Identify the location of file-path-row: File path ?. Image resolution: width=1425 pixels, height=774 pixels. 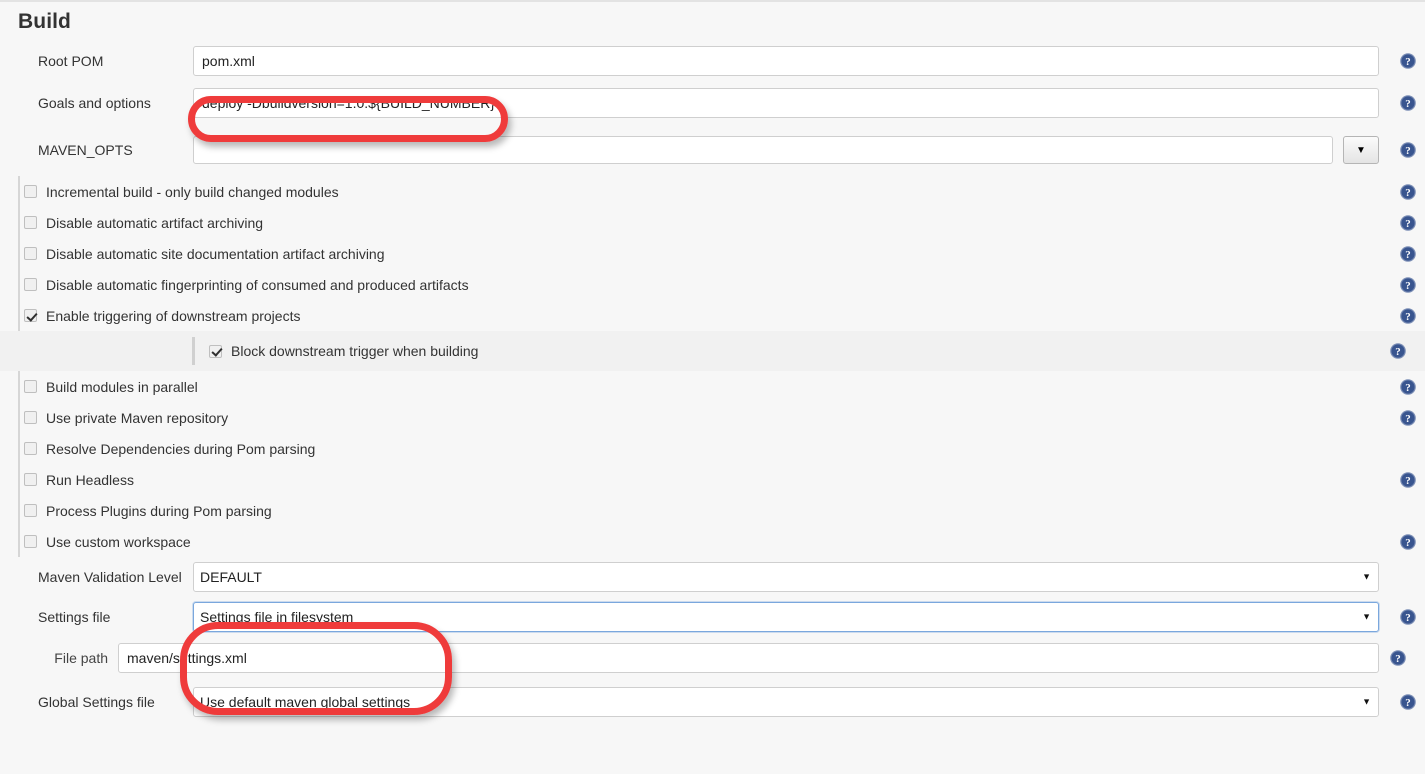
(712, 658).